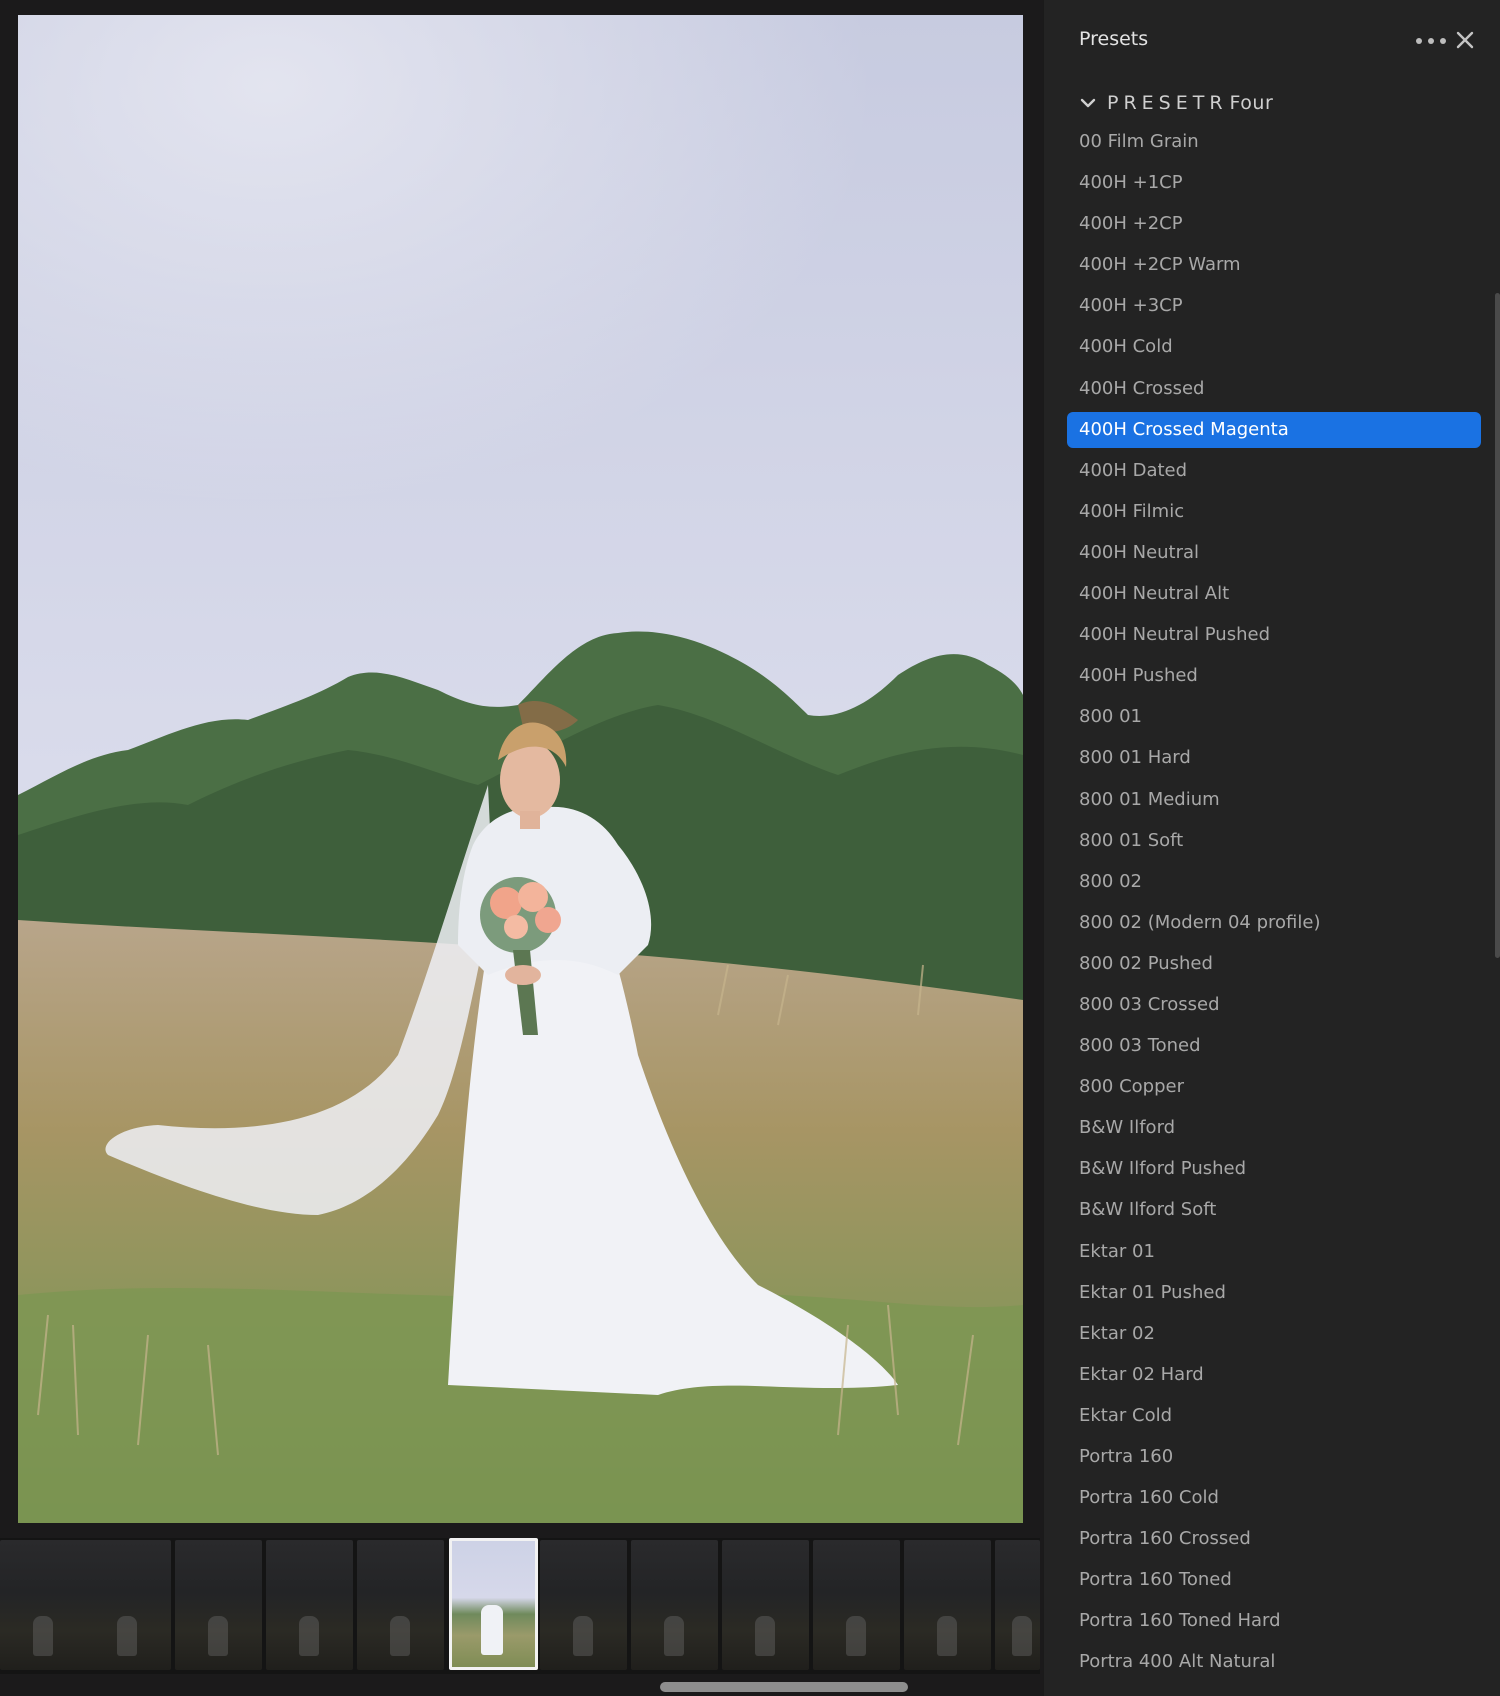 The image size is (1500, 1696). Describe the element at coordinates (1274, 1457) in the screenshot. I see `preset-item: Portra 160` at that location.